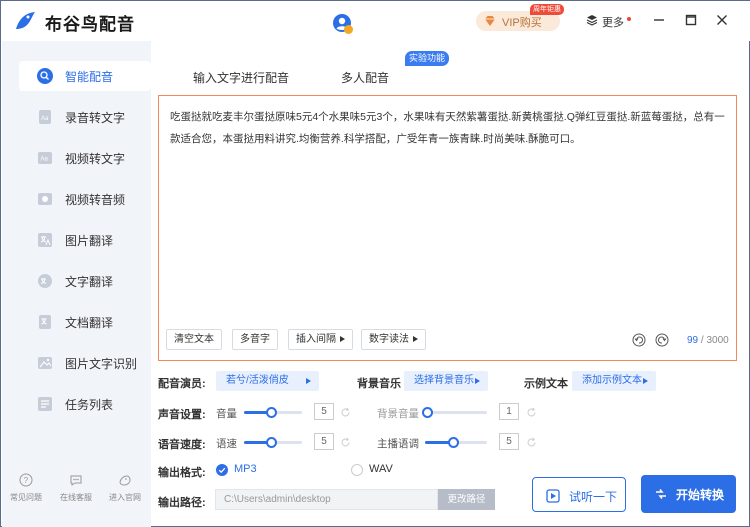 The image size is (750, 527). What do you see at coordinates (629, 19) in the screenshot?
I see `notification-dot` at bounding box center [629, 19].